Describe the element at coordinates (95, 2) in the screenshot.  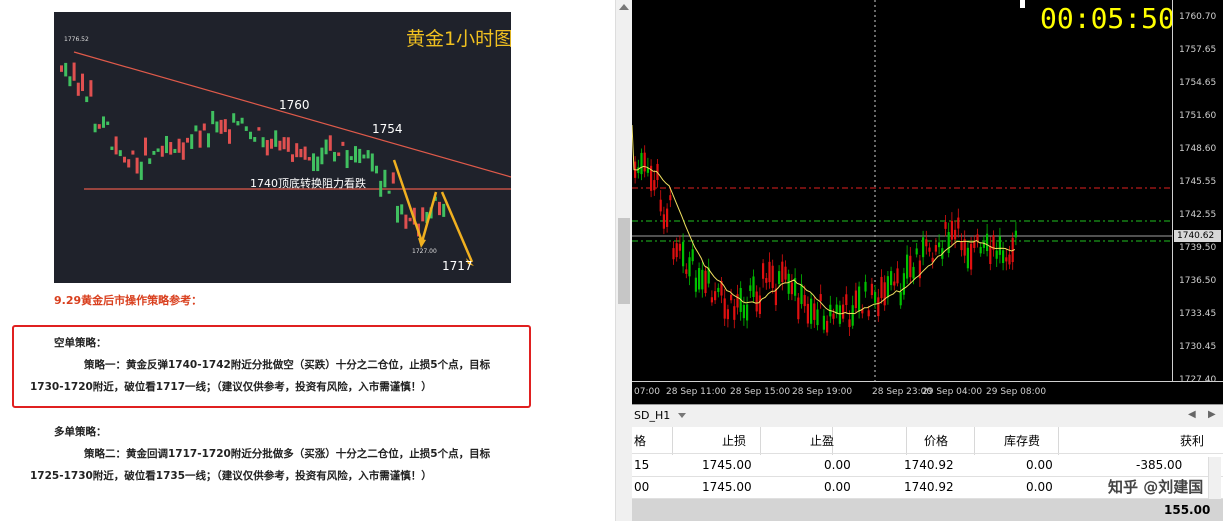
I see `truncated-text` at that location.